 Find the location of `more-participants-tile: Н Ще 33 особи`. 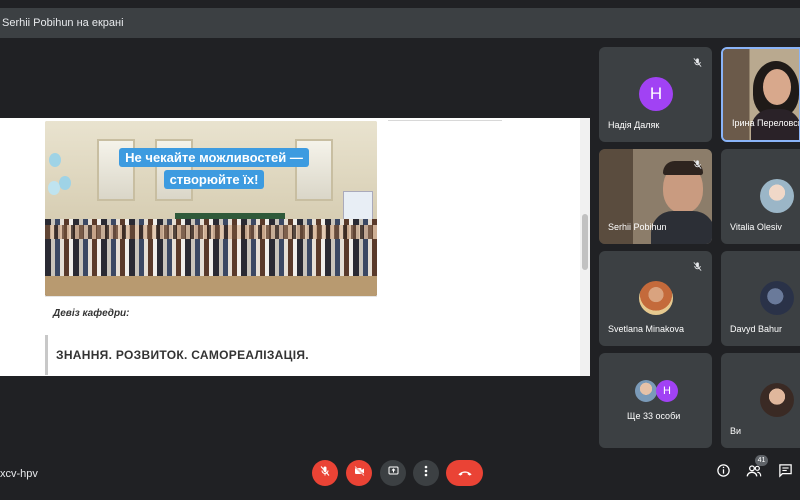

more-participants-tile: Н Ще 33 особи is located at coordinates (655, 400).